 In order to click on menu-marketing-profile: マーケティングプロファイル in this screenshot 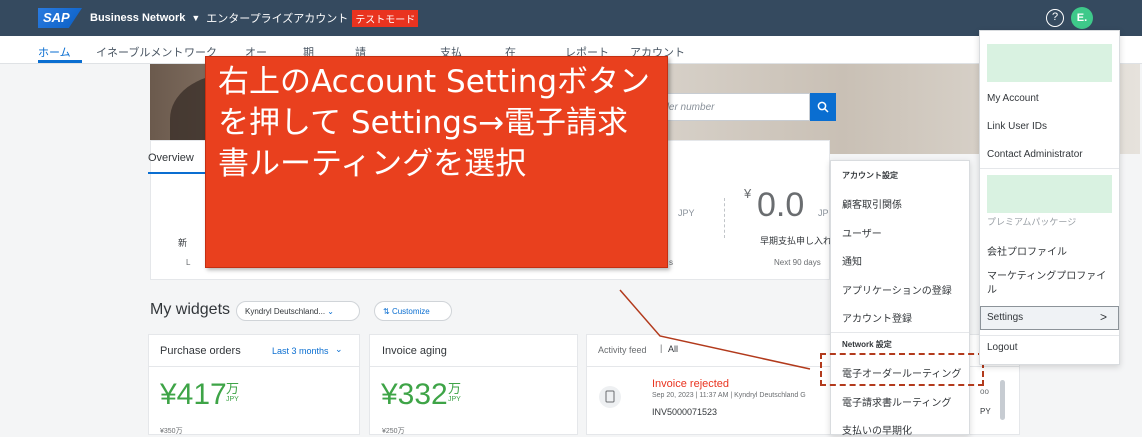, I will do `click(1051, 284)`.